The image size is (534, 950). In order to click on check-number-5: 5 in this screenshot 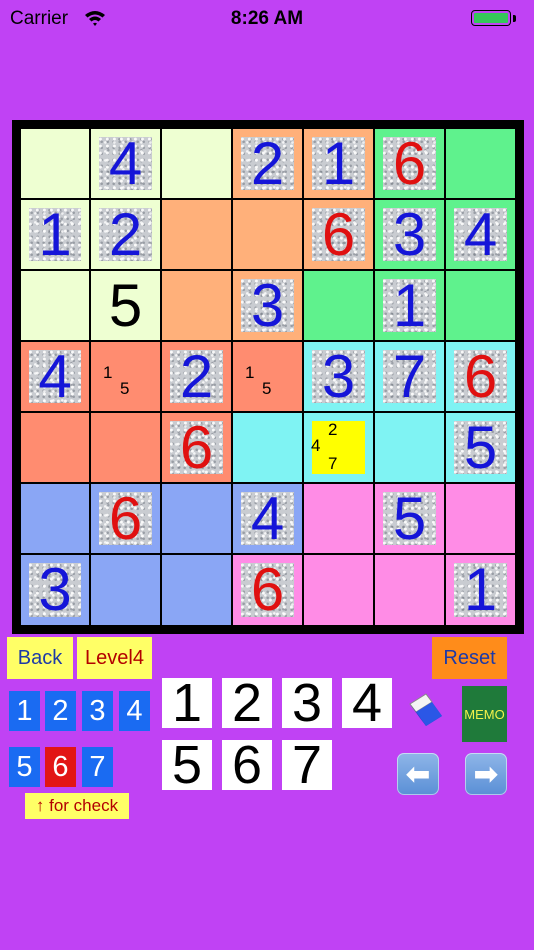, I will do `click(24, 767)`.